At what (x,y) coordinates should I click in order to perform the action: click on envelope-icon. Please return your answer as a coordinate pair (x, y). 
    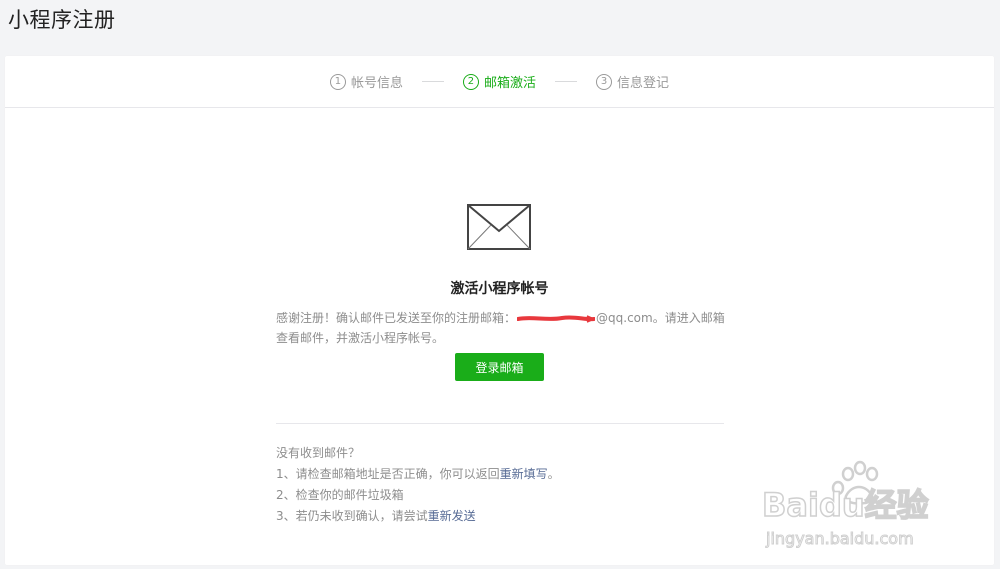
    Looking at the image, I should click on (499, 227).